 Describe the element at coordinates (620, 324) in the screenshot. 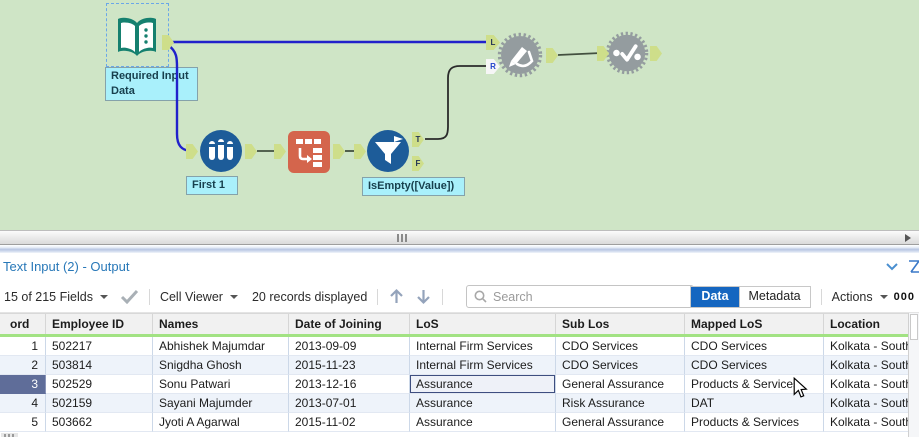

I see `column-header: Sub Los` at that location.